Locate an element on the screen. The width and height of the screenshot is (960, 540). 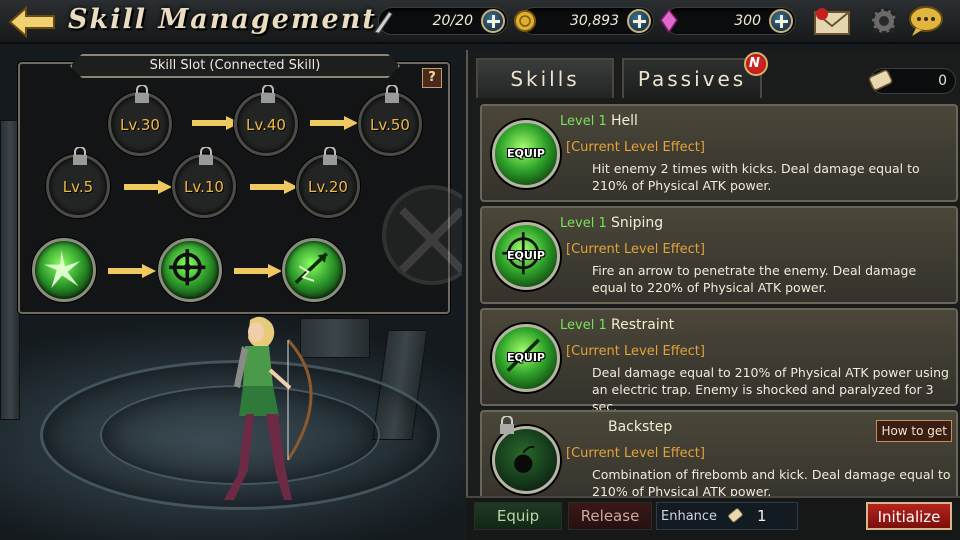
sword-icon is located at coordinates (383, 22).